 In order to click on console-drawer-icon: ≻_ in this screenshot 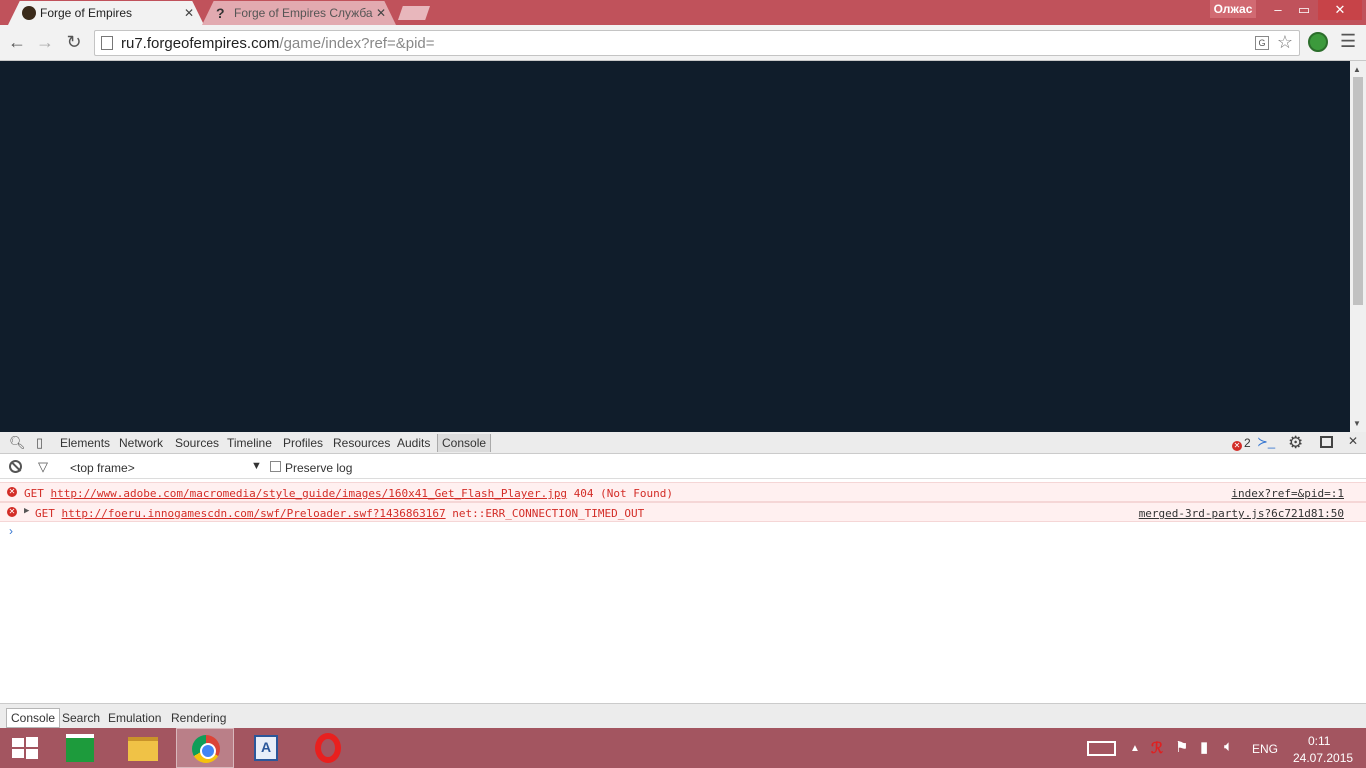, I will do `click(1266, 442)`.